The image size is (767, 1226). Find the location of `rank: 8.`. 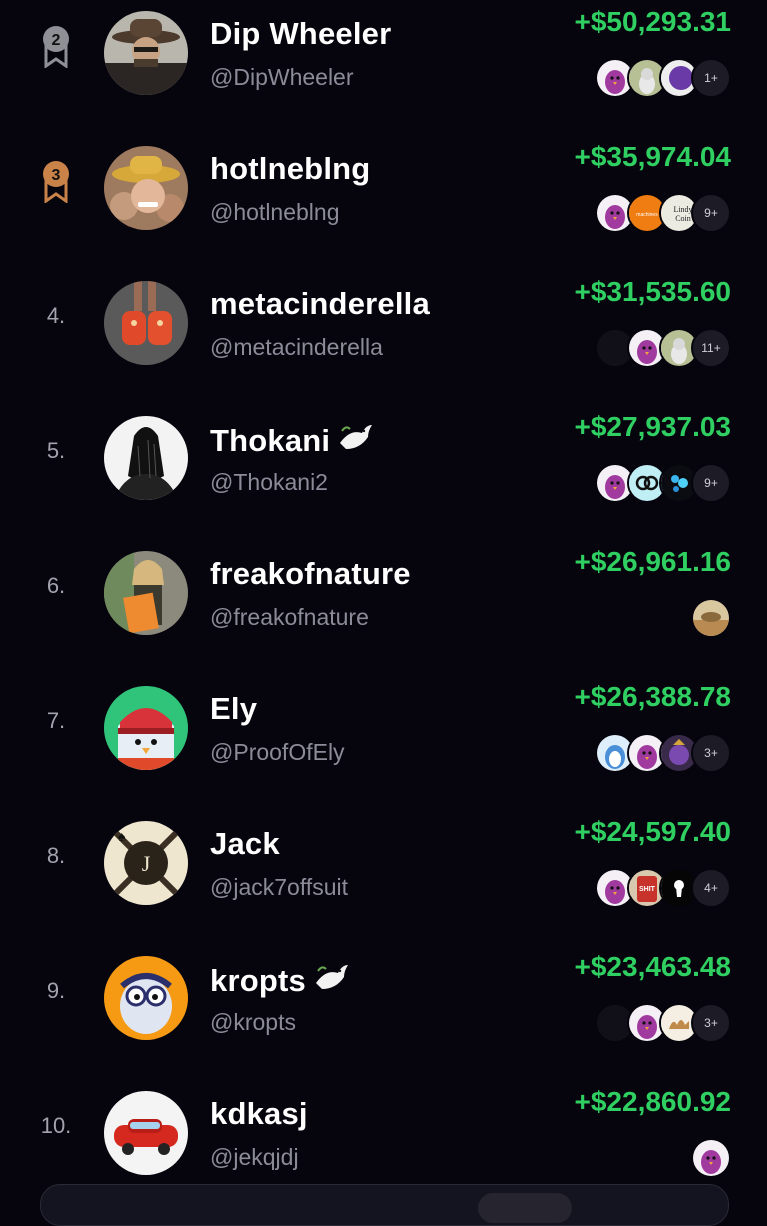

rank: 8. is located at coordinates (56, 856).